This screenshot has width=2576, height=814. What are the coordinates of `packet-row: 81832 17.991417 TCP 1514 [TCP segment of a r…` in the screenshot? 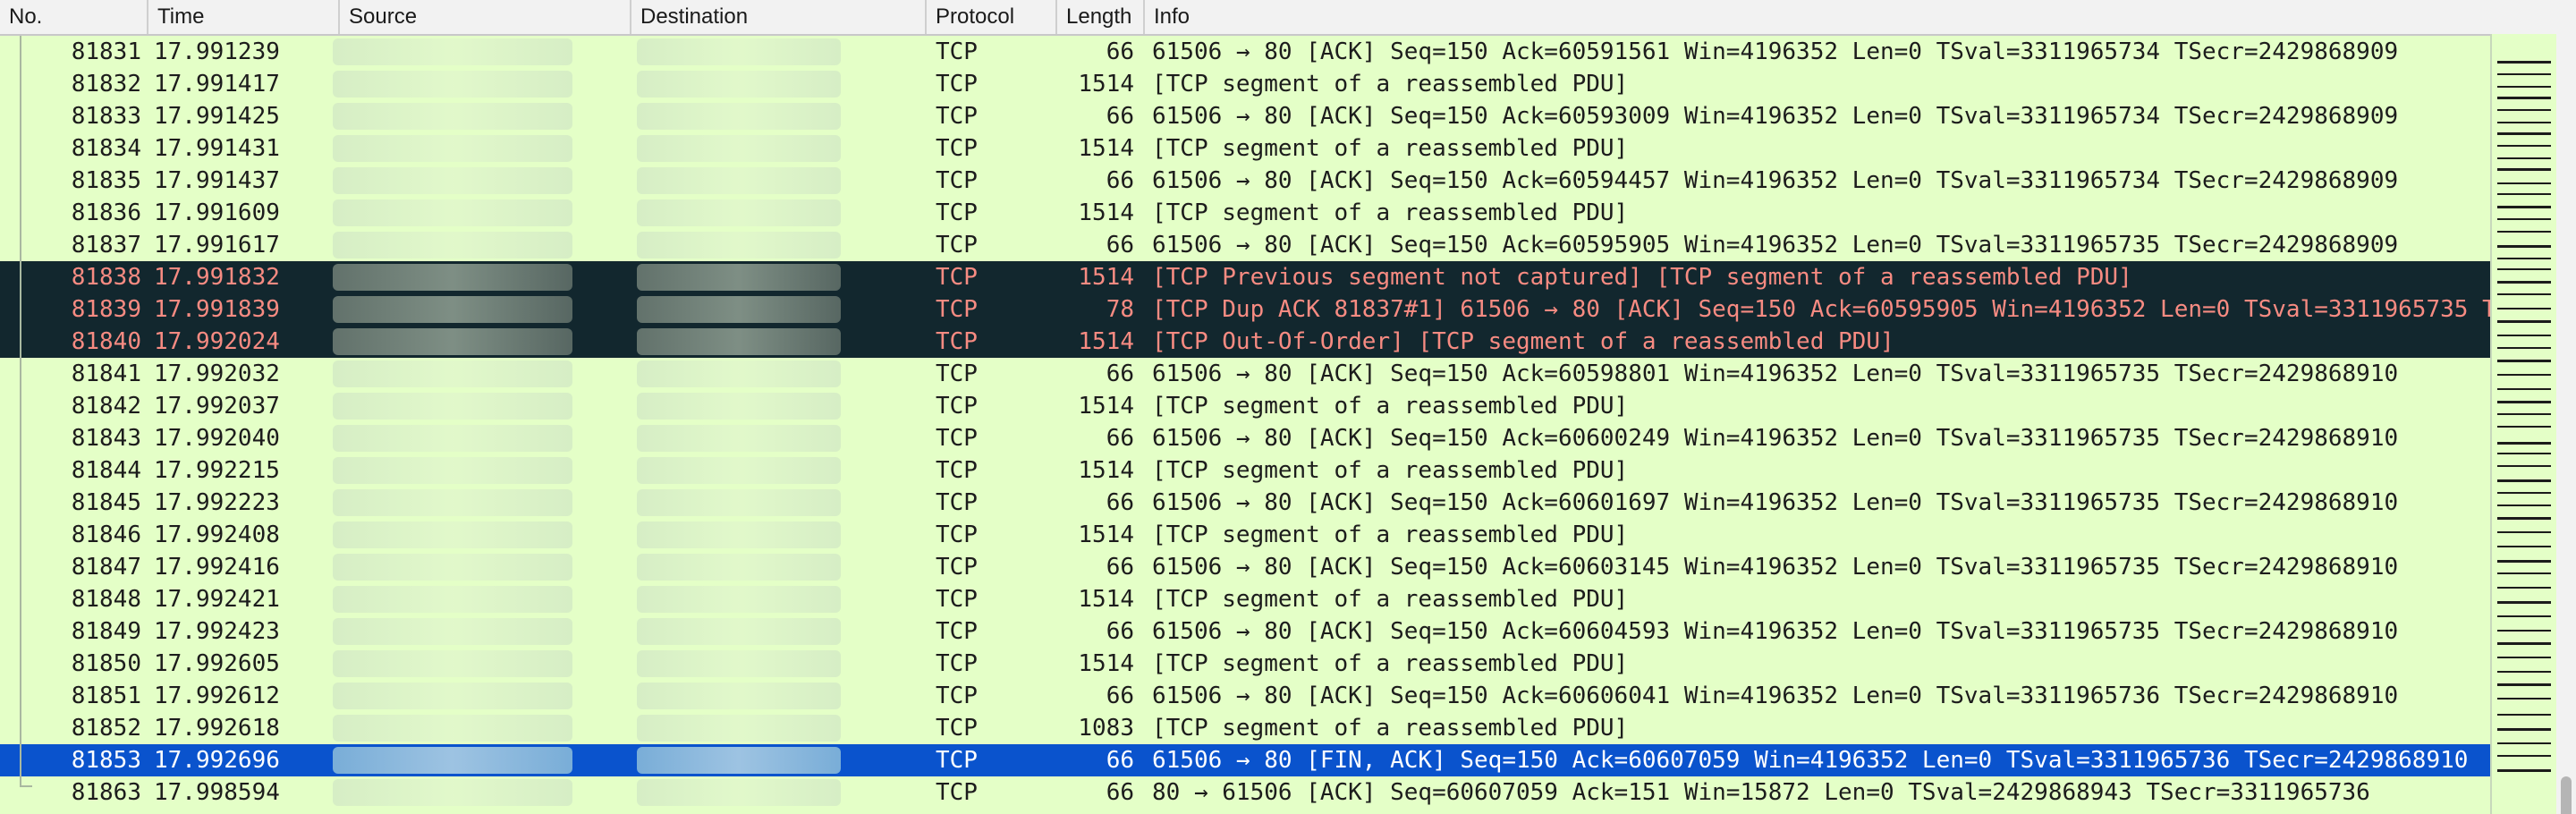 It's located at (1245, 84).